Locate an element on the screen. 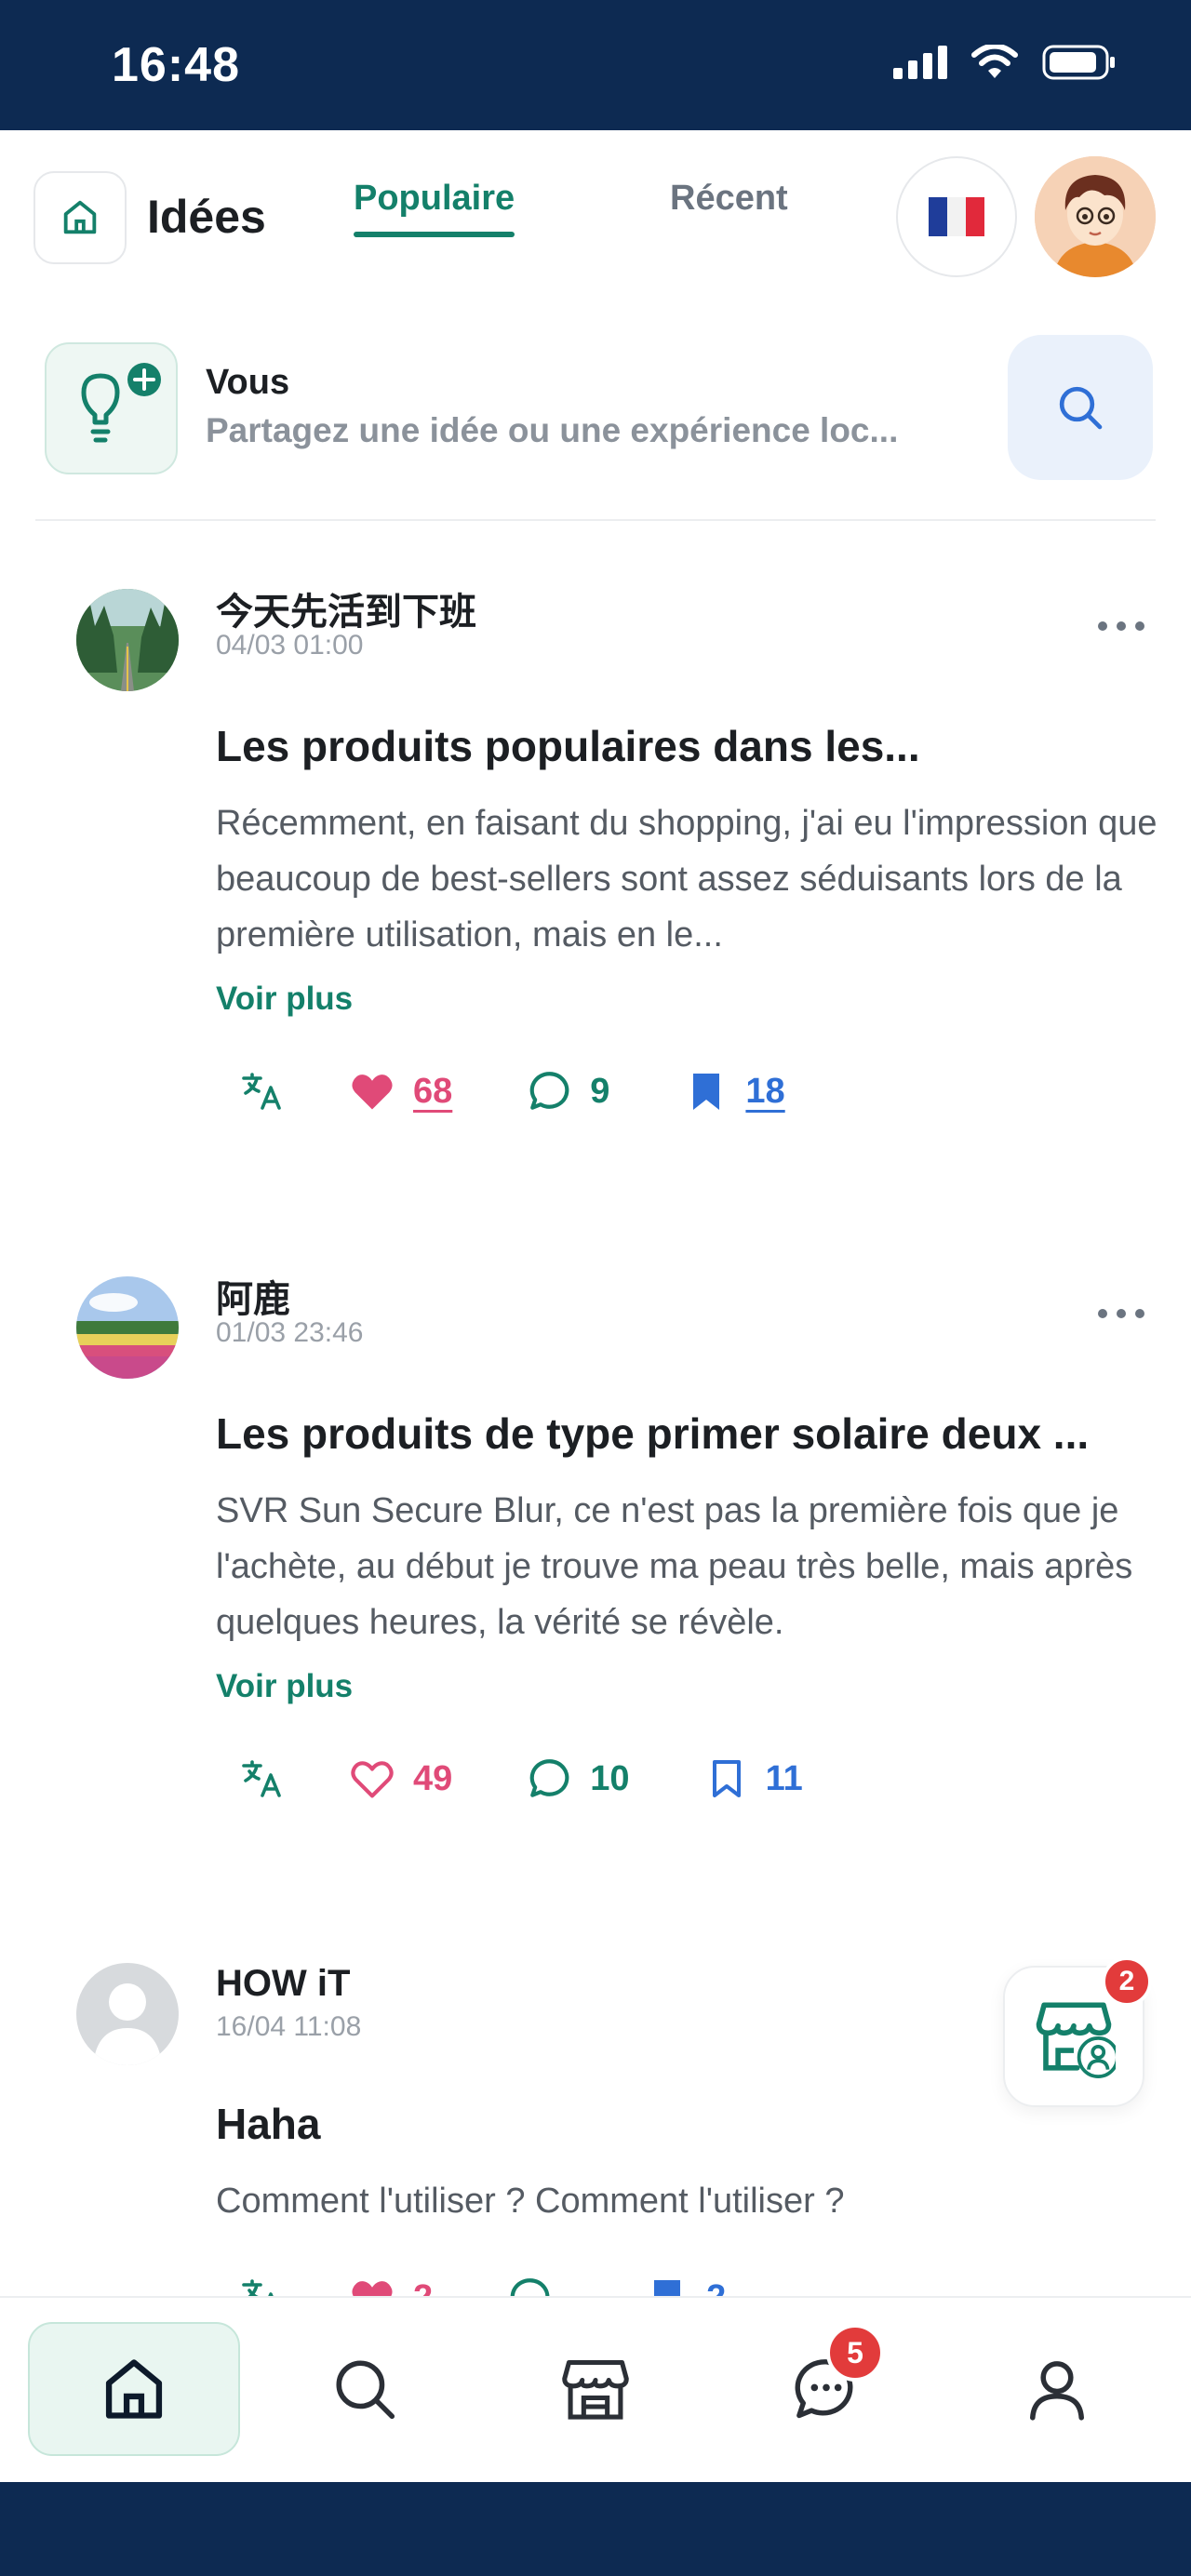  messages-notification-badge: 5 is located at coordinates (855, 2353).